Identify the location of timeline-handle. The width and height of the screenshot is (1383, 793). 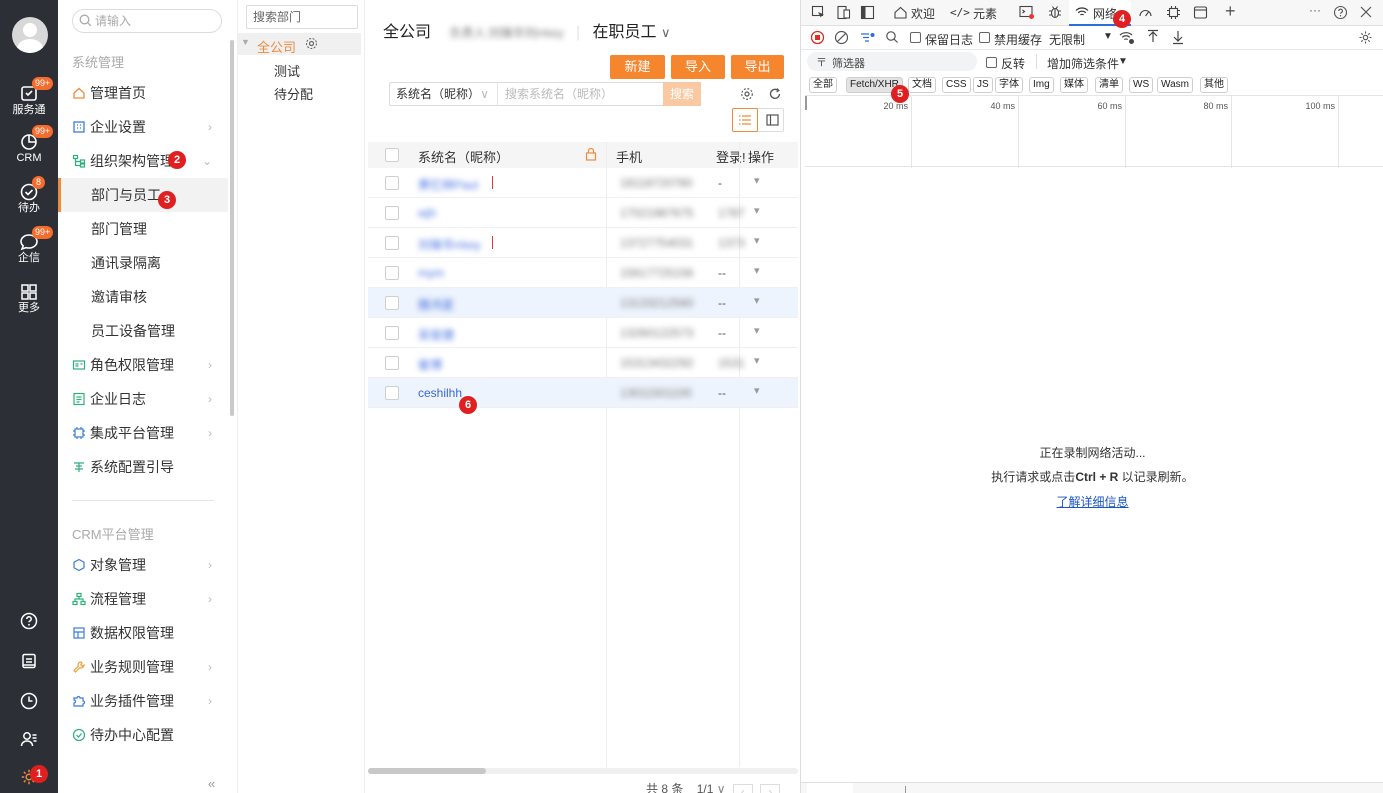
(806, 103).